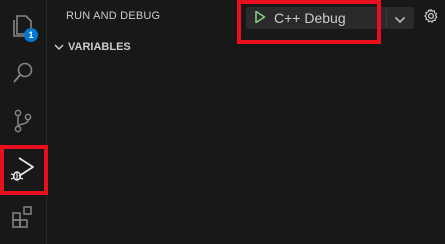  Describe the element at coordinates (386, 18) in the screenshot. I see `config-divider` at that location.